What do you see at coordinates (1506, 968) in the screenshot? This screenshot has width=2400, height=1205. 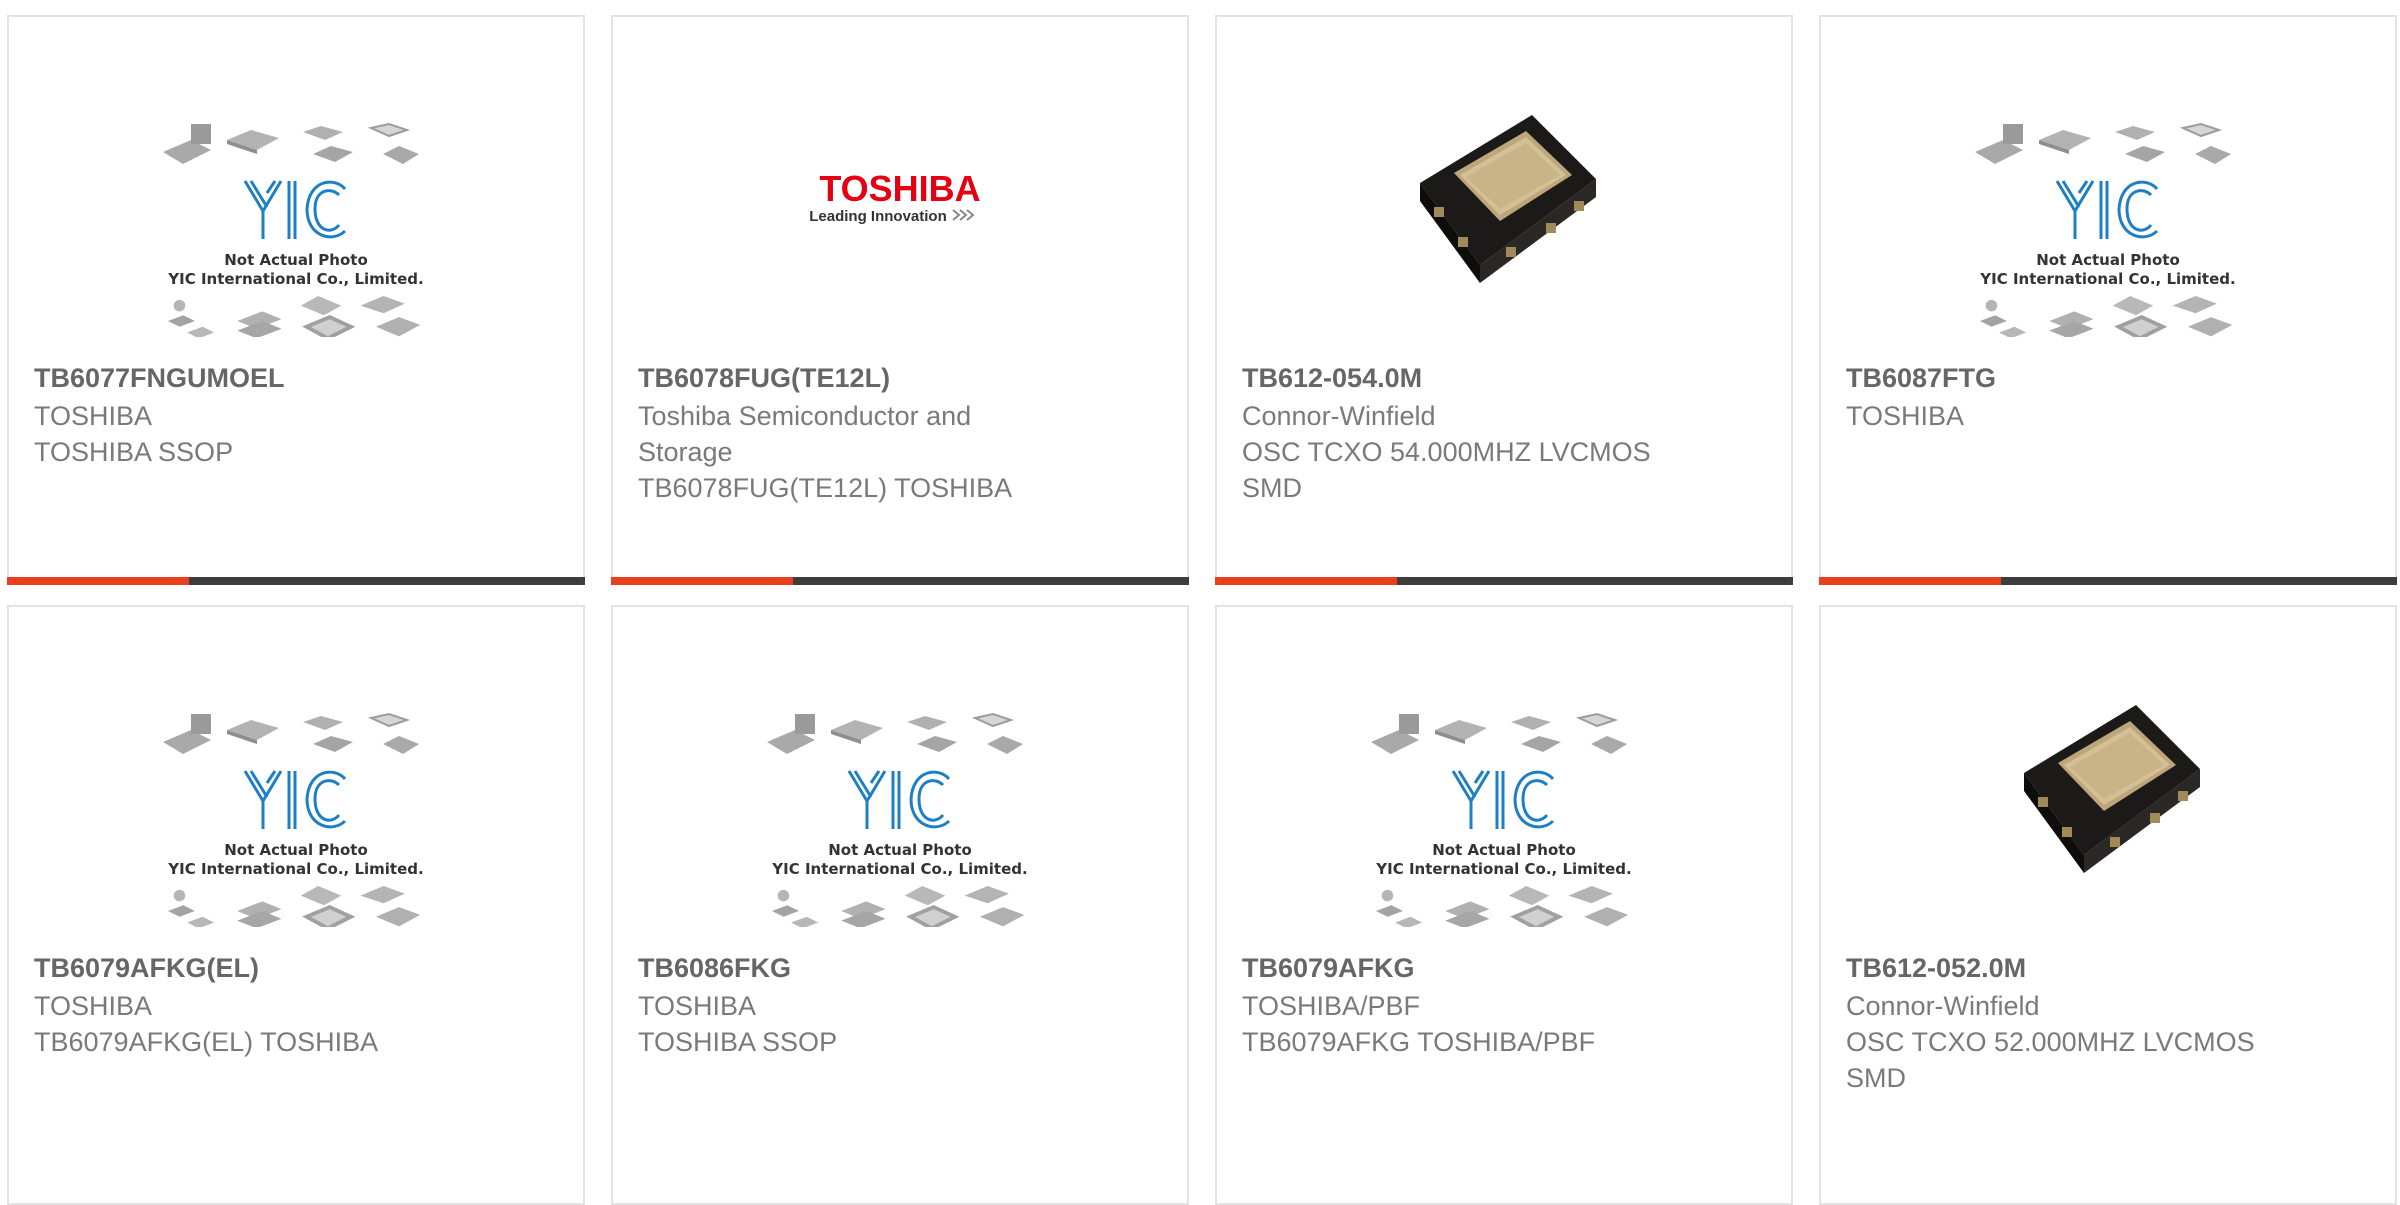 I see `part-number-link: TB6079AFKG` at bounding box center [1506, 968].